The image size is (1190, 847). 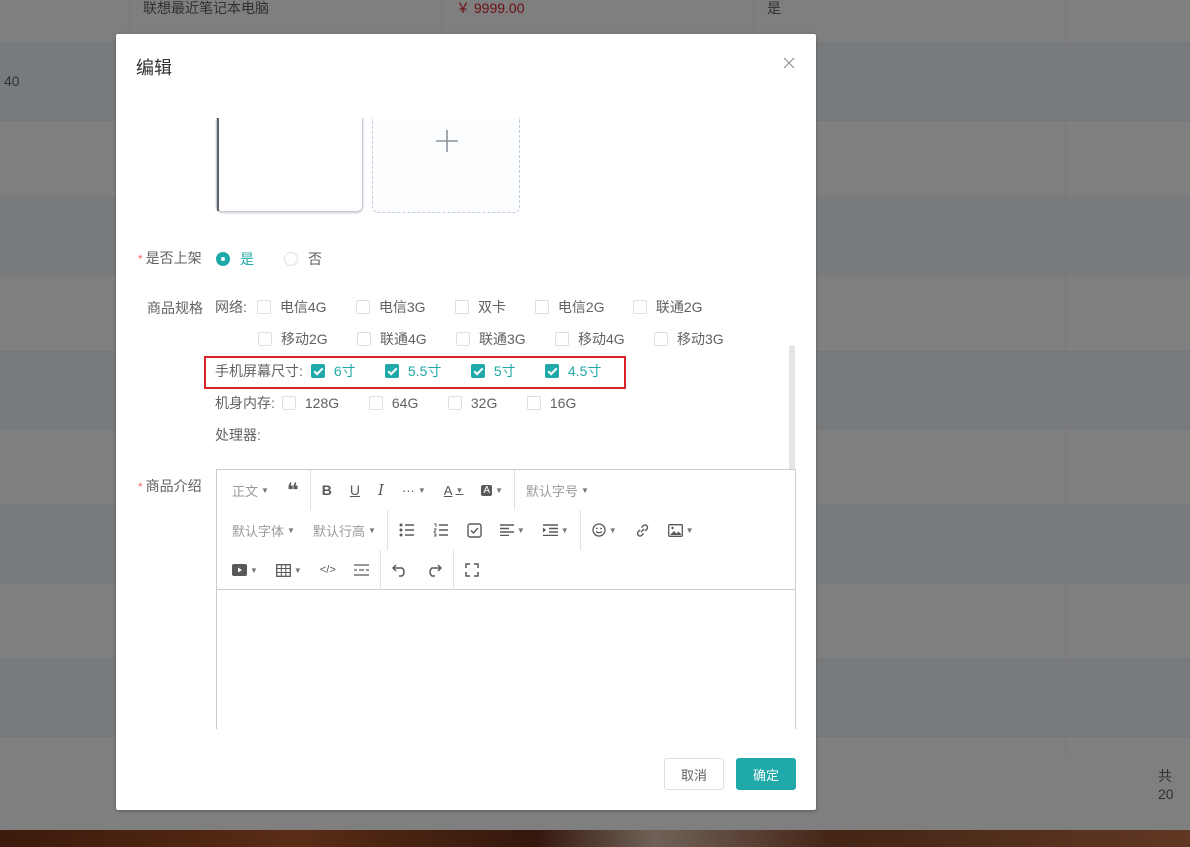 I want to click on underline-icon: U, so click(x=355, y=490).